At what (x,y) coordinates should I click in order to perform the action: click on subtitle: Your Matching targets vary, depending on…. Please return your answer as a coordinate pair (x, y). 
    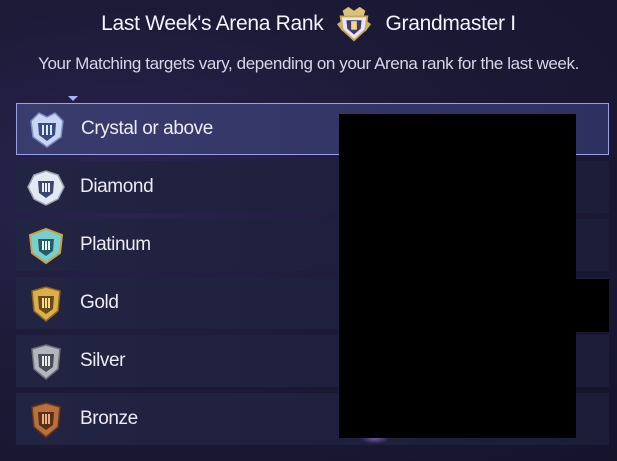
    Looking at the image, I should click on (308, 63).